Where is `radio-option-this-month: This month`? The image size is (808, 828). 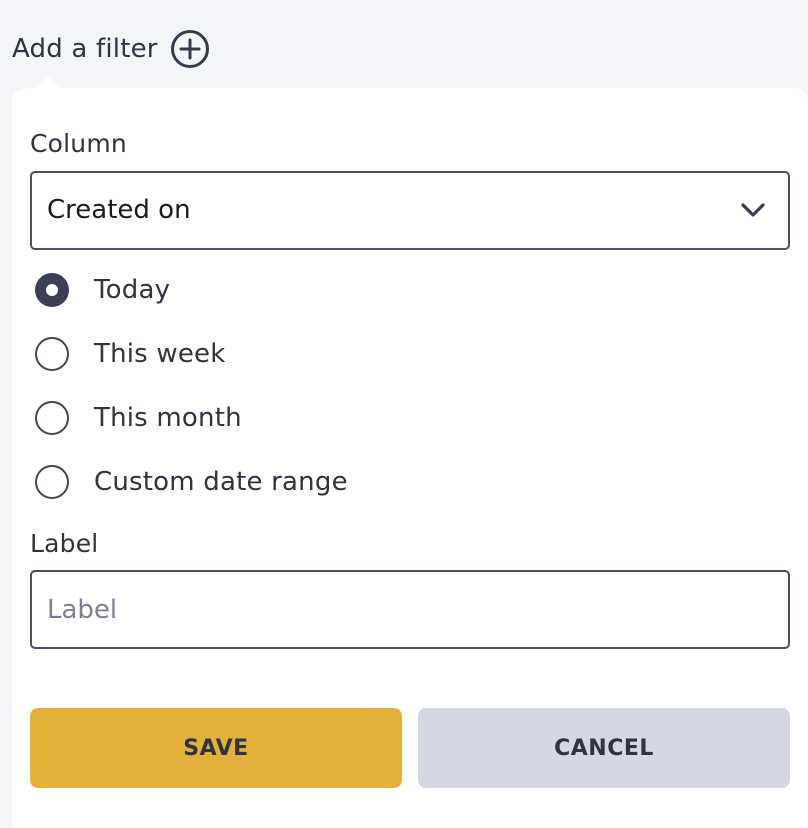 radio-option-this-month: This month is located at coordinates (138, 418).